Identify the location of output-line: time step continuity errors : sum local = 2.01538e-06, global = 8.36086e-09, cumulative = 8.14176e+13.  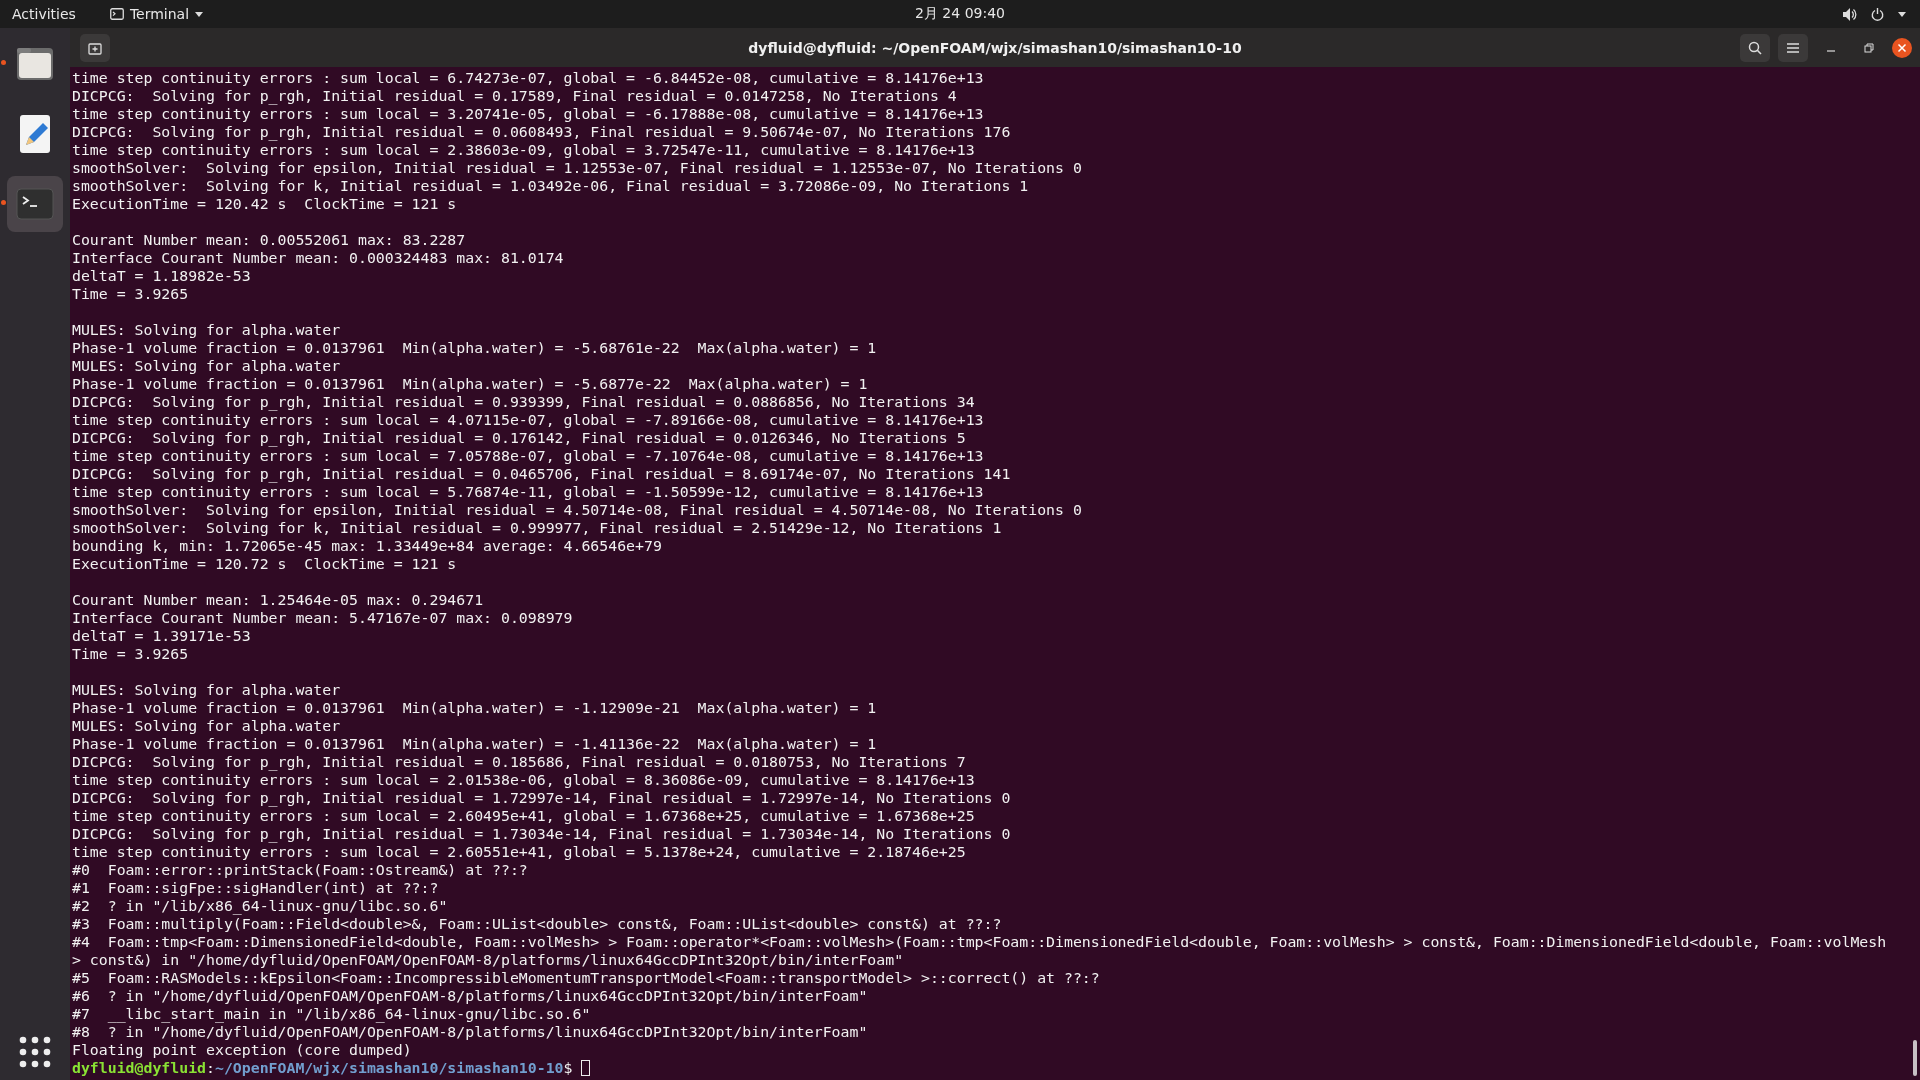
(524, 780).